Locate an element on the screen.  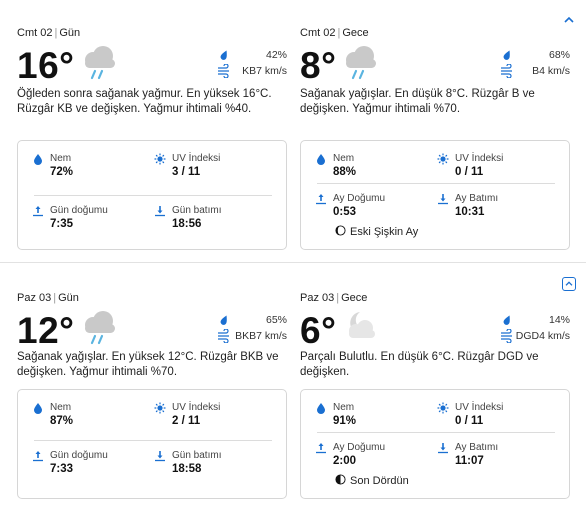
period-header: Cmt 02 | Gün is located at coordinates (49, 33).